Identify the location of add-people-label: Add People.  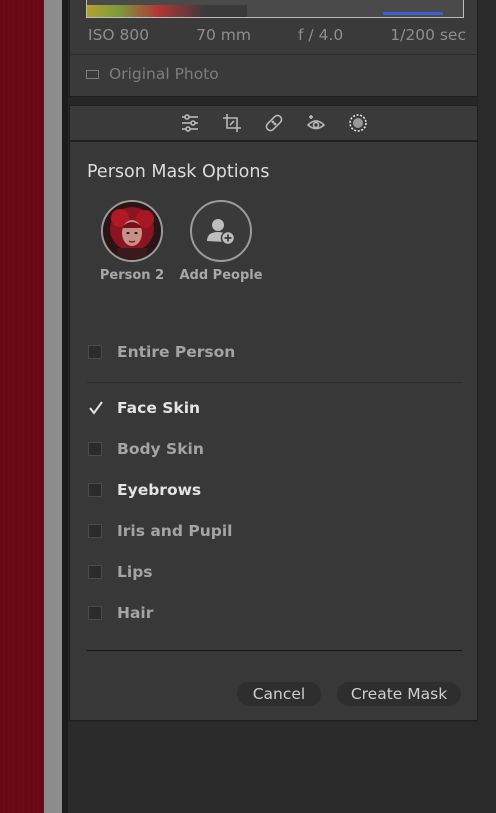
(221, 275).